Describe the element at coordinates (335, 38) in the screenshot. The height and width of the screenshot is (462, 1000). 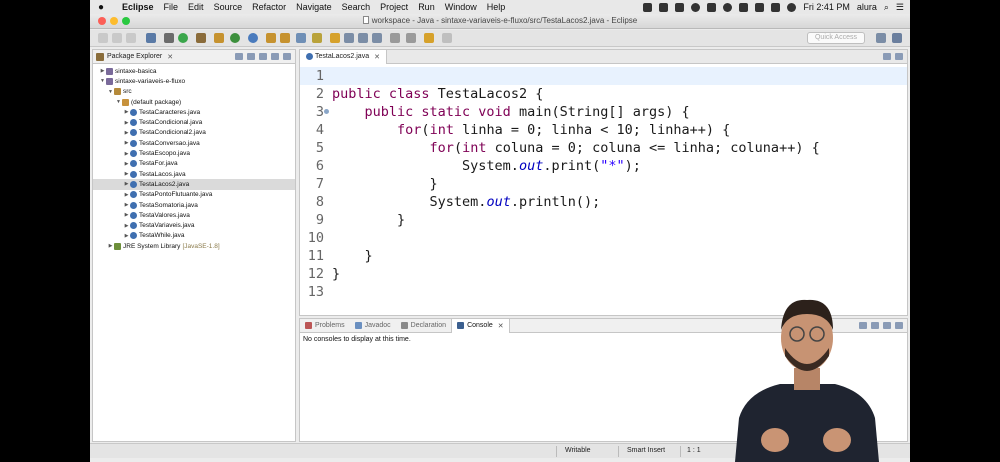
I see `toggle-mark-occurrences-icon` at that location.